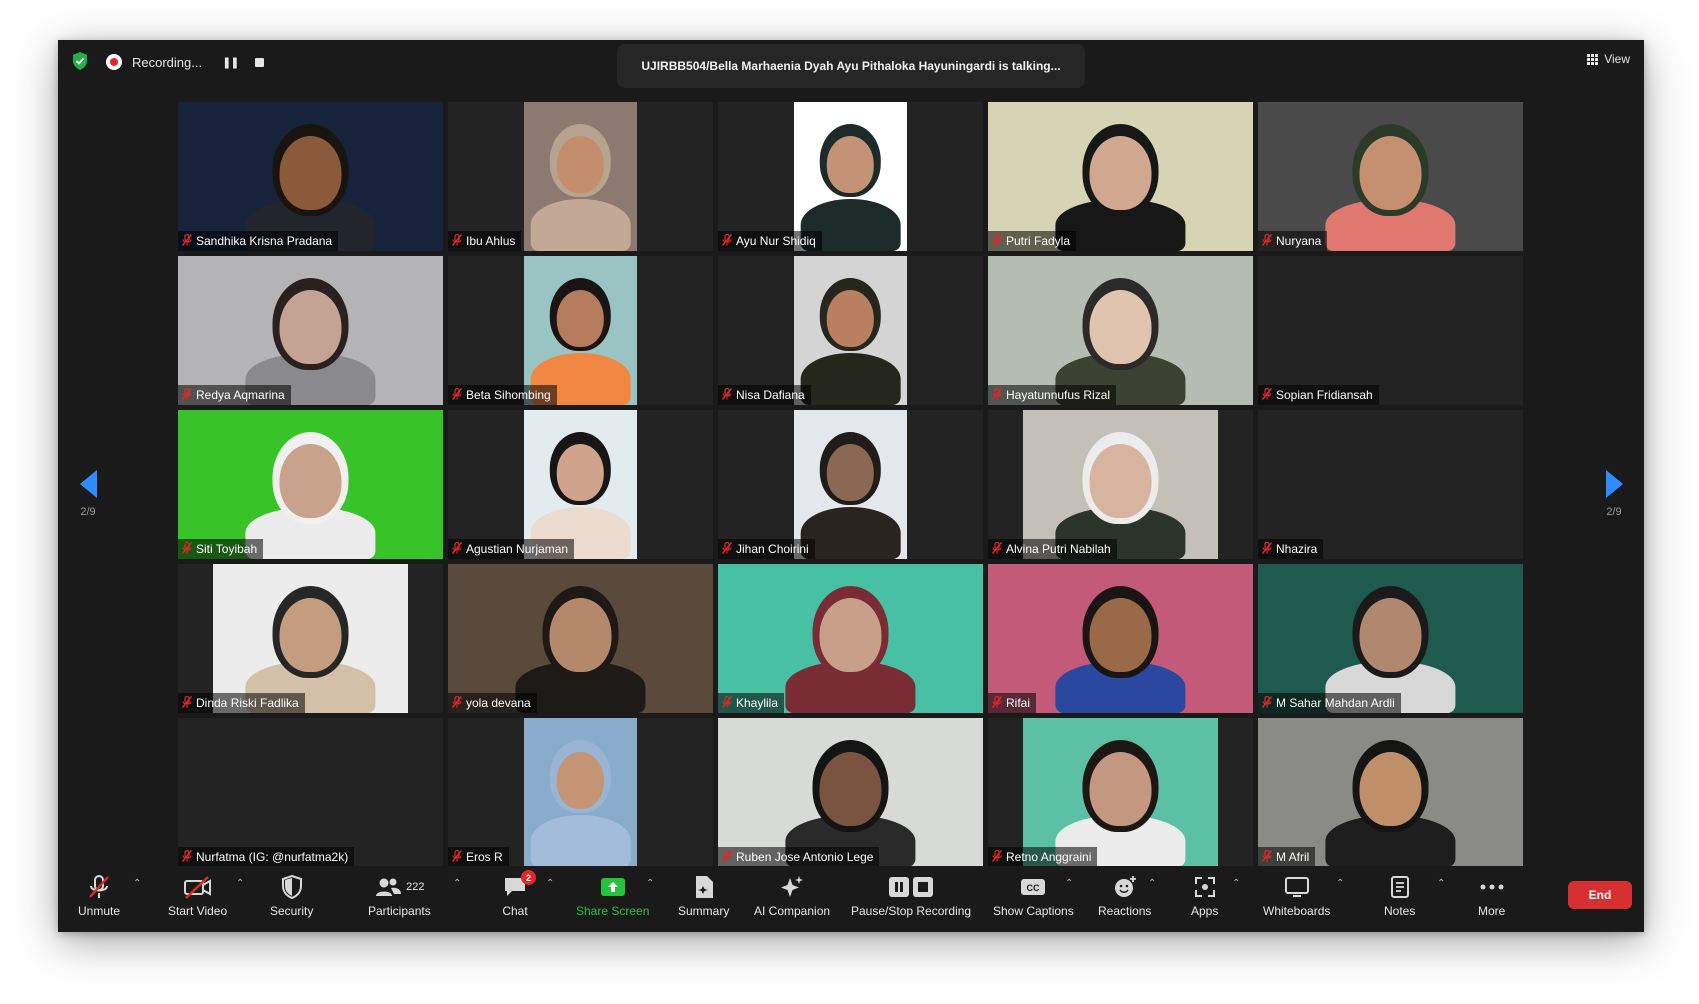 Image resolution: width=1699 pixels, height=1004 pixels. I want to click on participants-button: 222 Participants, so click(399, 896).